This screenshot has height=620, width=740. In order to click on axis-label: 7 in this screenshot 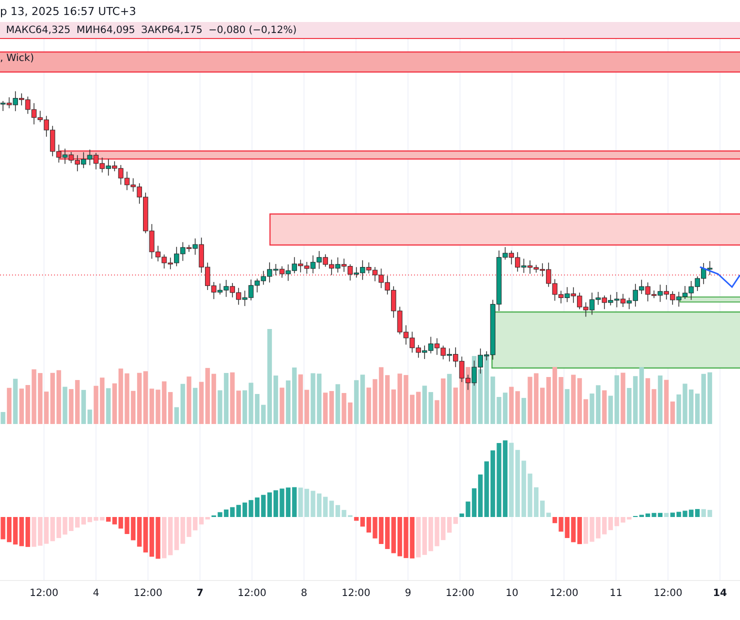, I will do `click(200, 593)`.